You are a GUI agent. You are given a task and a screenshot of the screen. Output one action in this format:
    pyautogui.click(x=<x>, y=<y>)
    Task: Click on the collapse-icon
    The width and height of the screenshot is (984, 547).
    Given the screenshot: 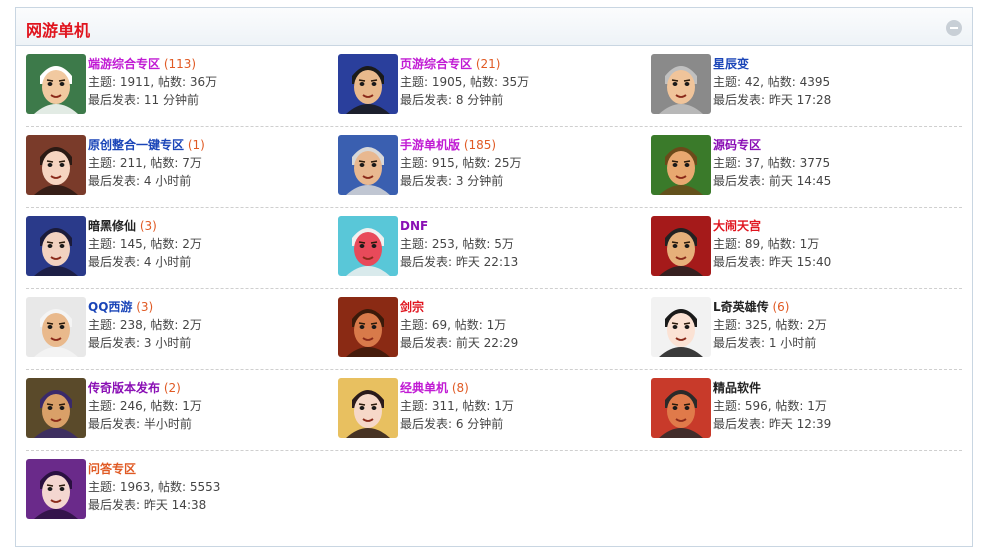 What is the action you would take?
    pyautogui.click(x=954, y=28)
    